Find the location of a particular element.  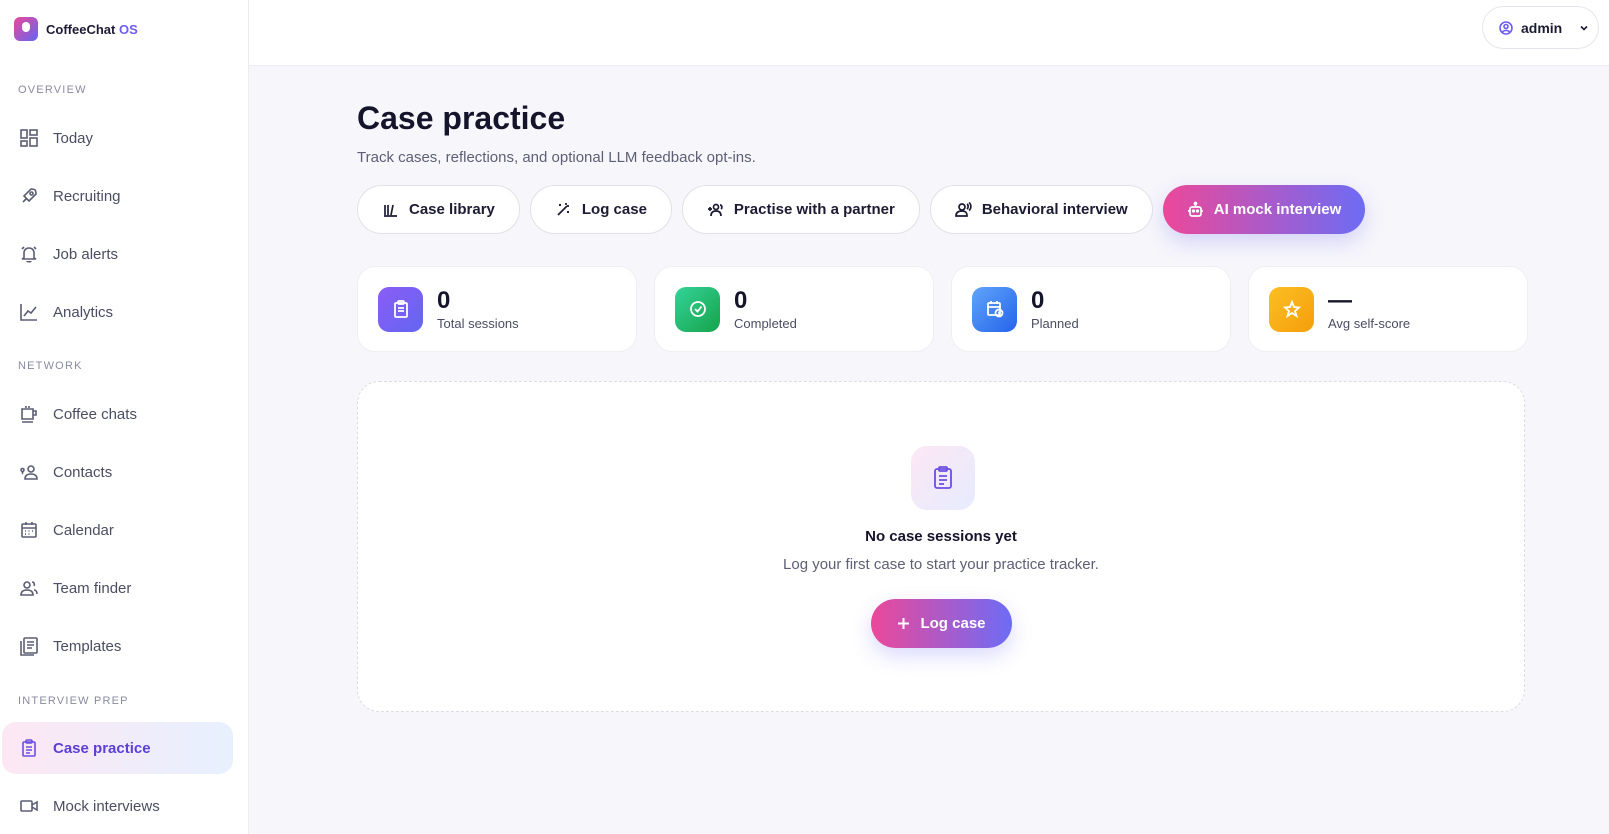

sidebar-item-label: Calendar is located at coordinates (83, 530).